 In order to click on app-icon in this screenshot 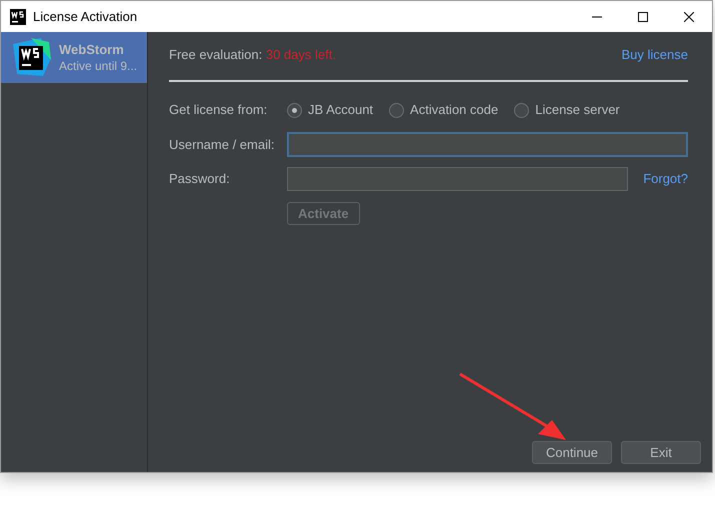, I will do `click(18, 16)`.